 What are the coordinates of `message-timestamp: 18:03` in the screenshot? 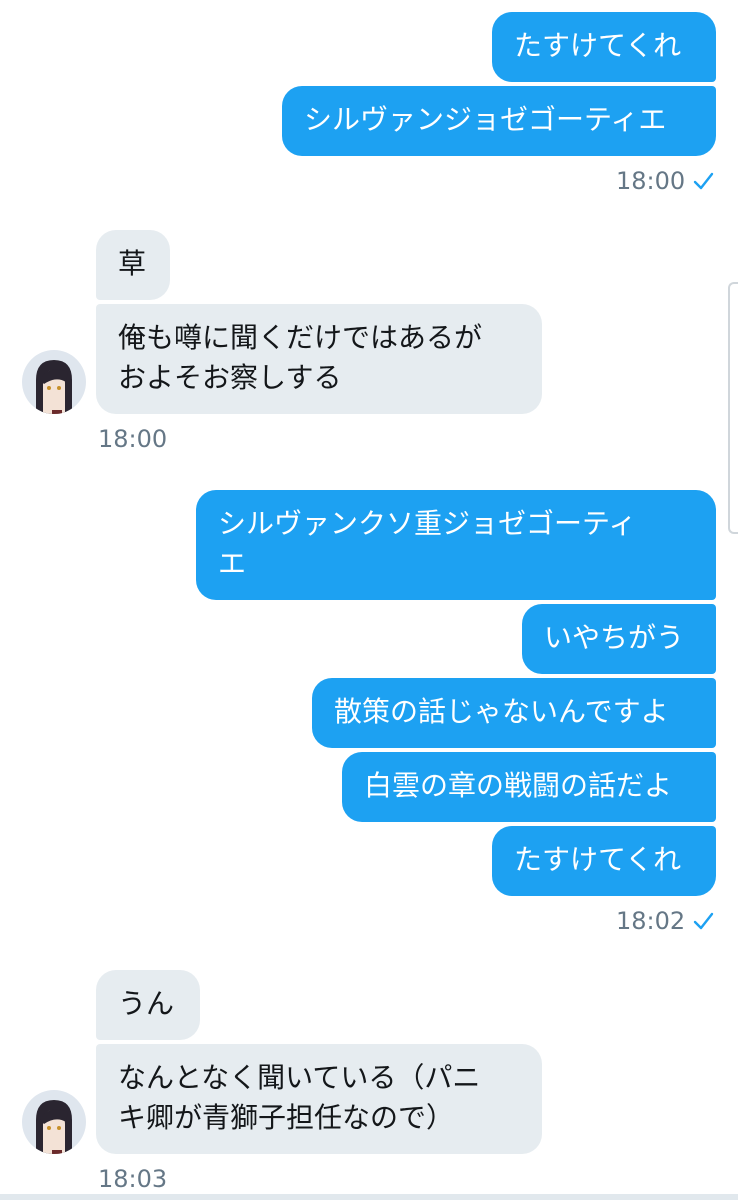 It's located at (133, 1179).